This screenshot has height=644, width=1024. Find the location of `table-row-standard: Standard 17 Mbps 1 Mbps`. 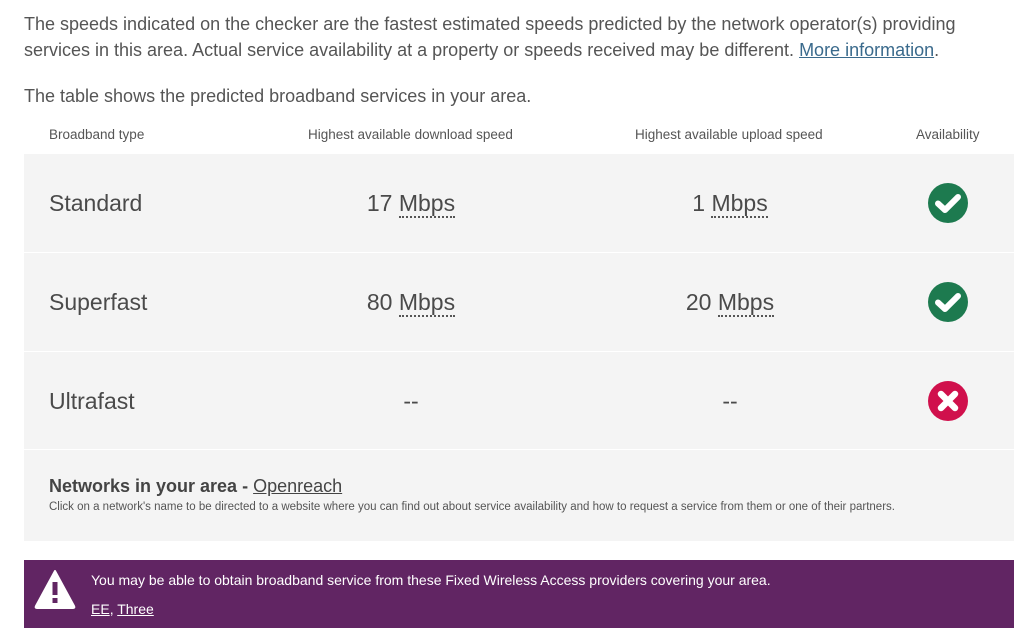

table-row-standard: Standard 17 Mbps 1 Mbps is located at coordinates (519, 202).